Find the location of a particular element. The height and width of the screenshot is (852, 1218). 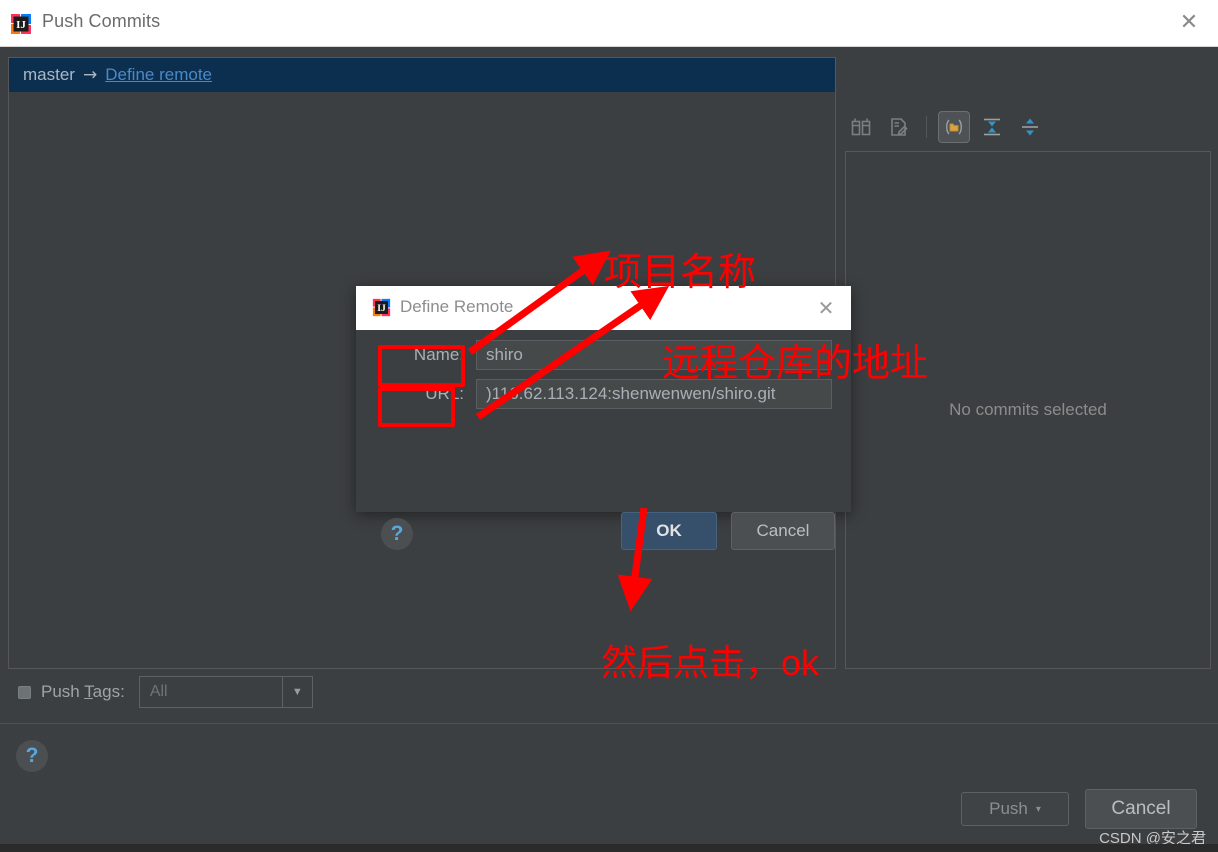

dialog-footer: ? OK Cancel is located at coordinates (603, 487).